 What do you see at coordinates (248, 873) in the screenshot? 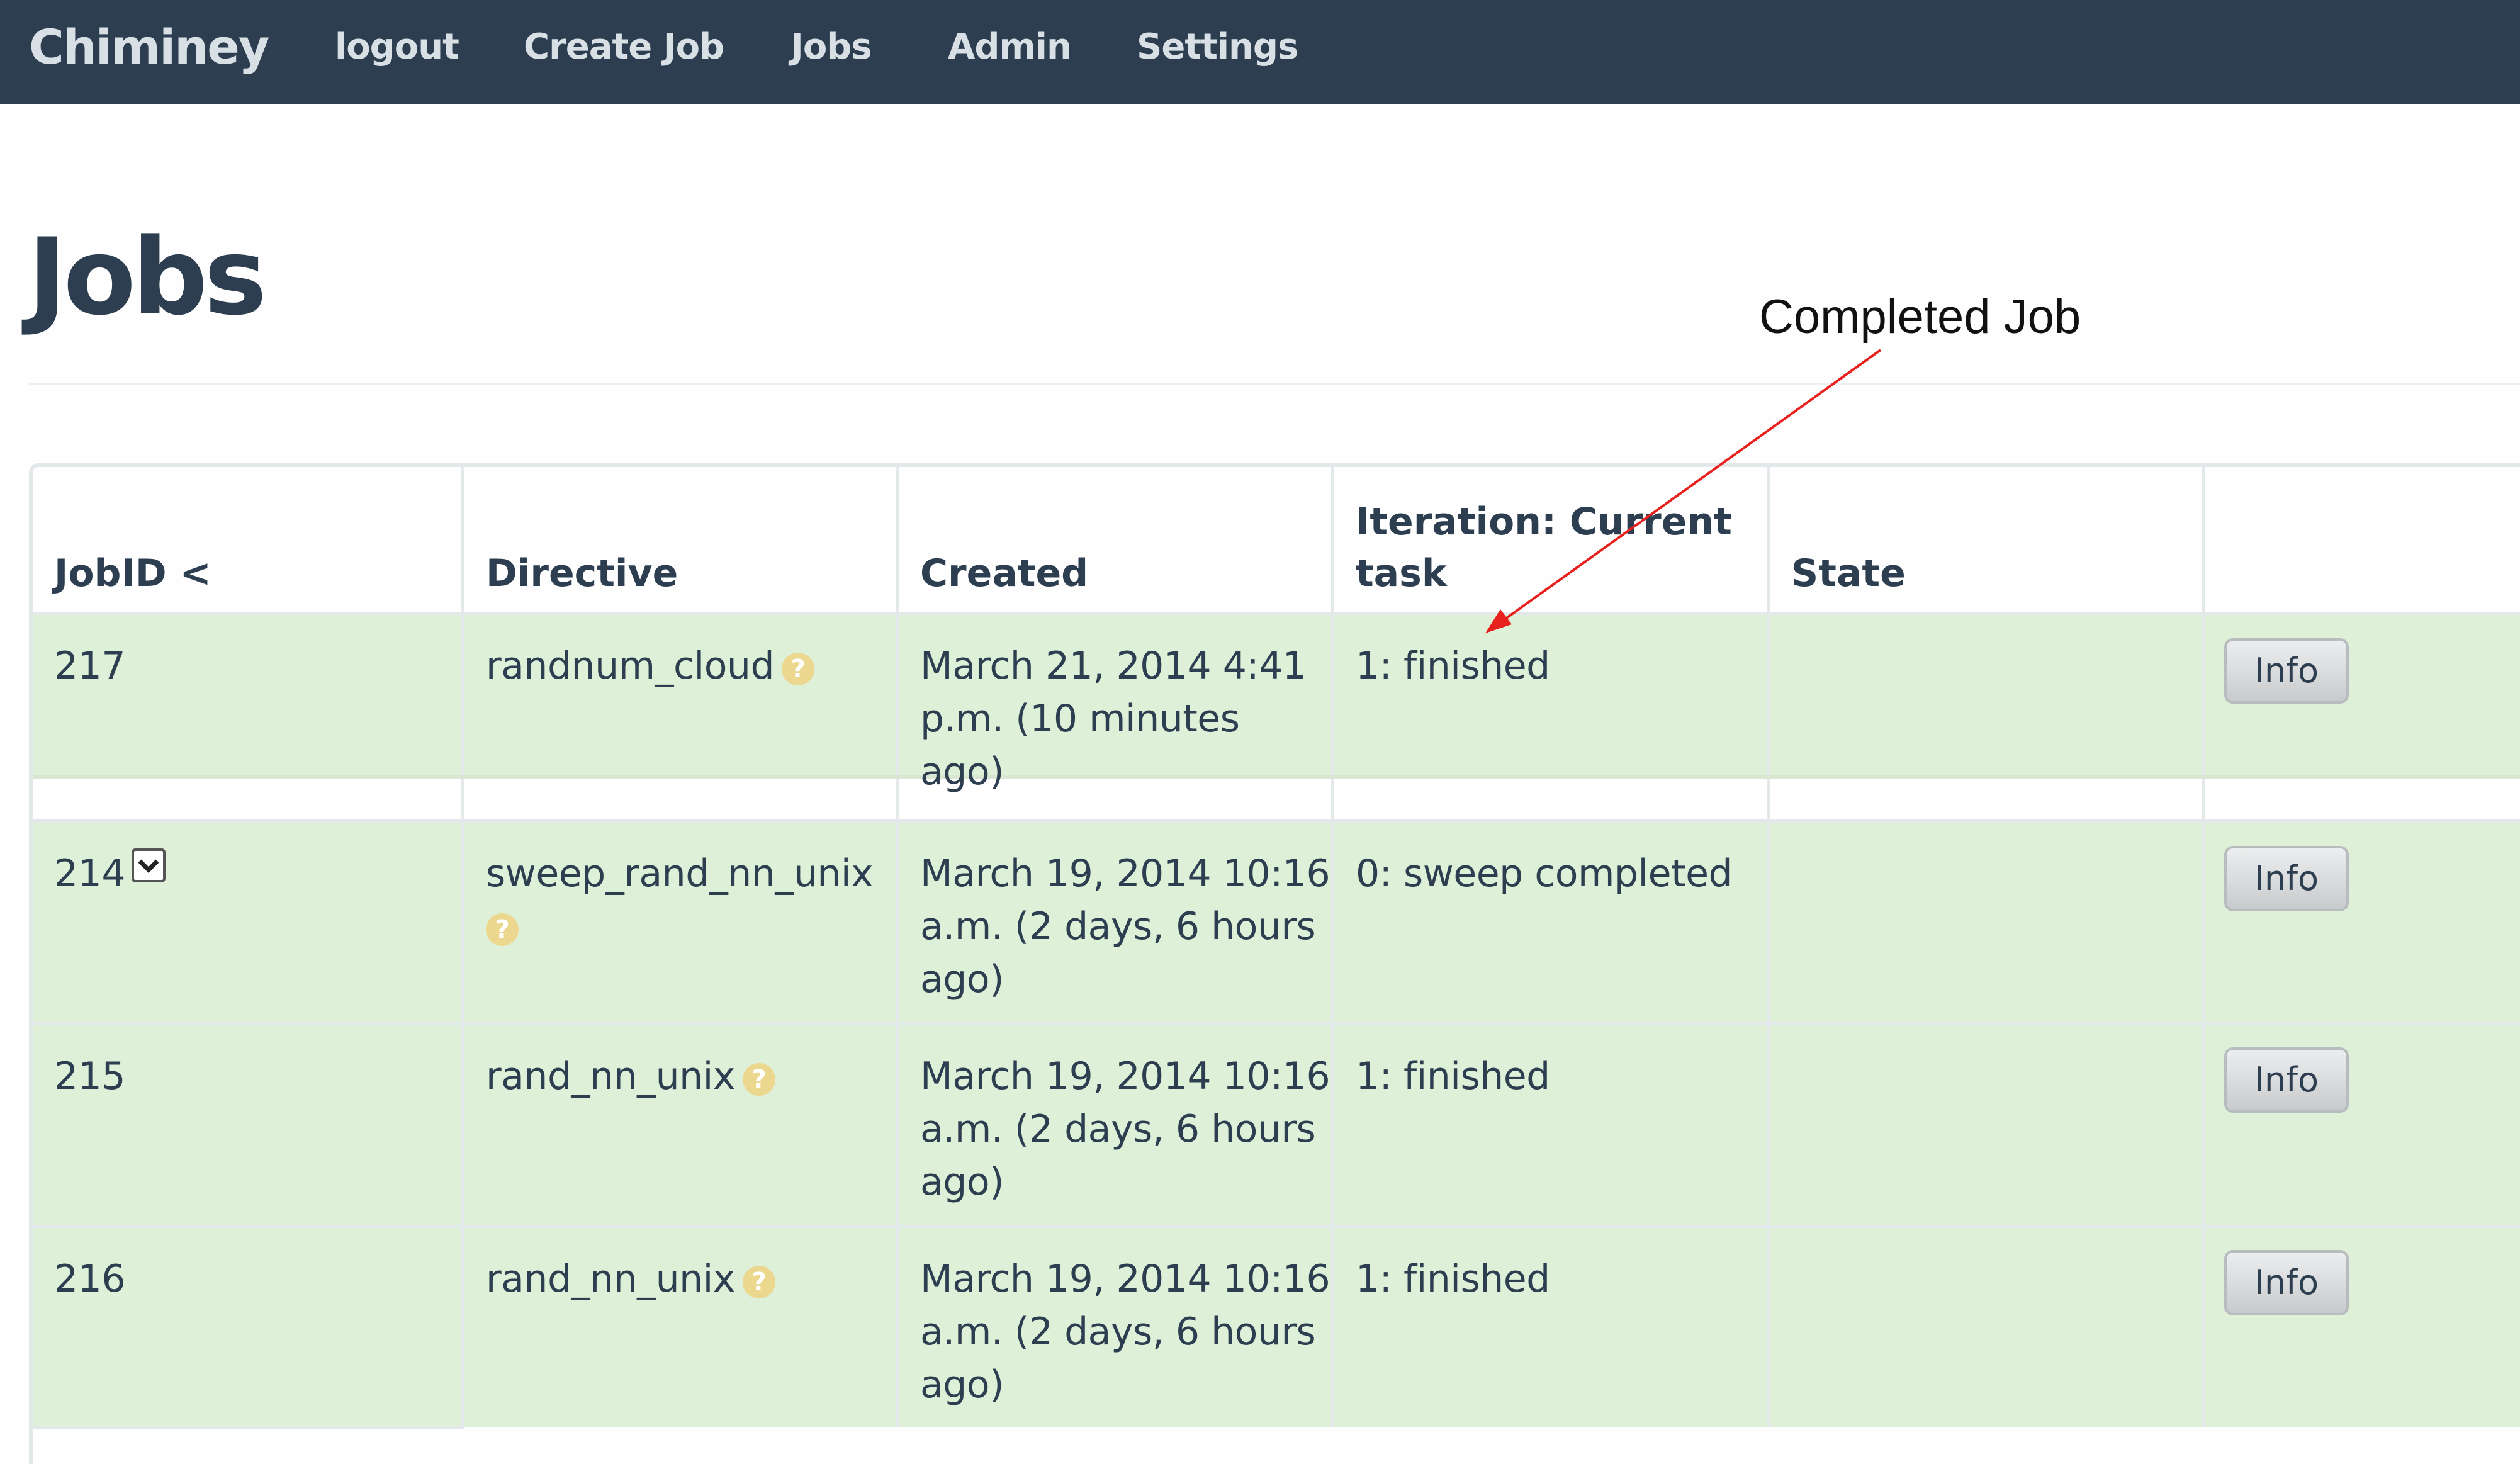
I see `cell-jobid: 214` at bounding box center [248, 873].